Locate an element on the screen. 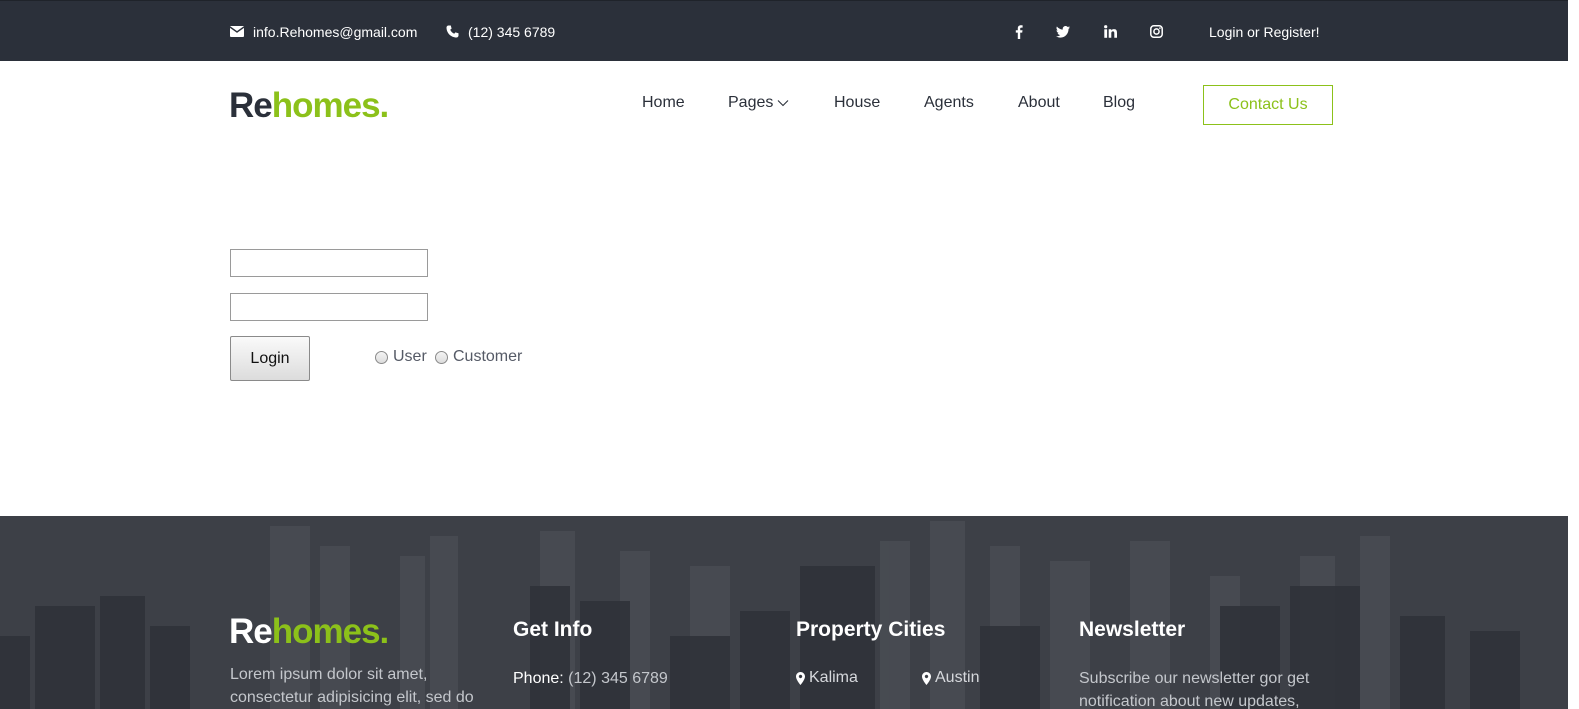 Image resolution: width=1579 pixels, height=709 pixels. facebook-icon is located at coordinates (1019, 31).